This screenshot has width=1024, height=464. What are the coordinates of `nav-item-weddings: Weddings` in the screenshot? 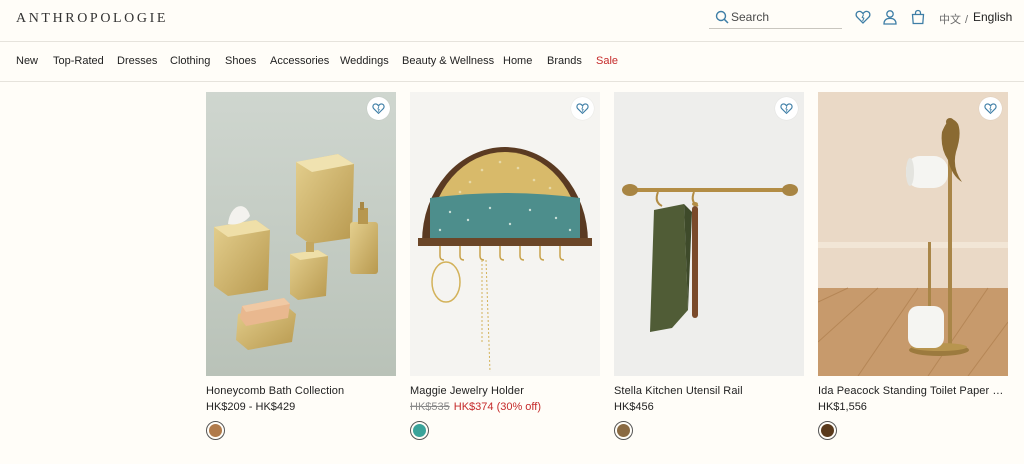 It's located at (364, 61).